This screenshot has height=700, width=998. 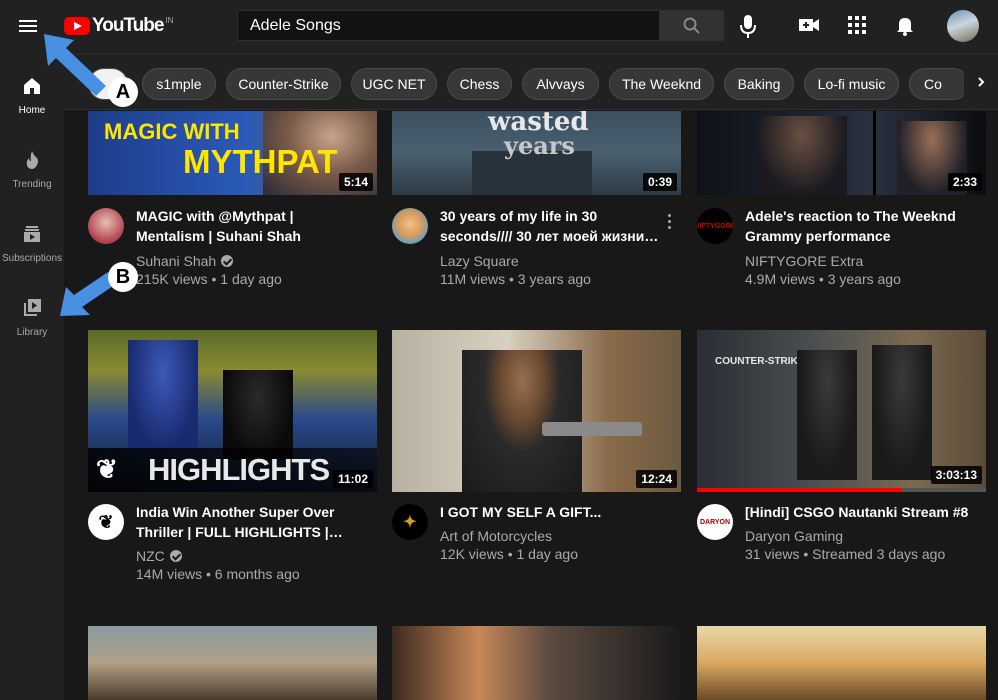 What do you see at coordinates (32, 234) in the screenshot?
I see `subscriptions-icon` at bounding box center [32, 234].